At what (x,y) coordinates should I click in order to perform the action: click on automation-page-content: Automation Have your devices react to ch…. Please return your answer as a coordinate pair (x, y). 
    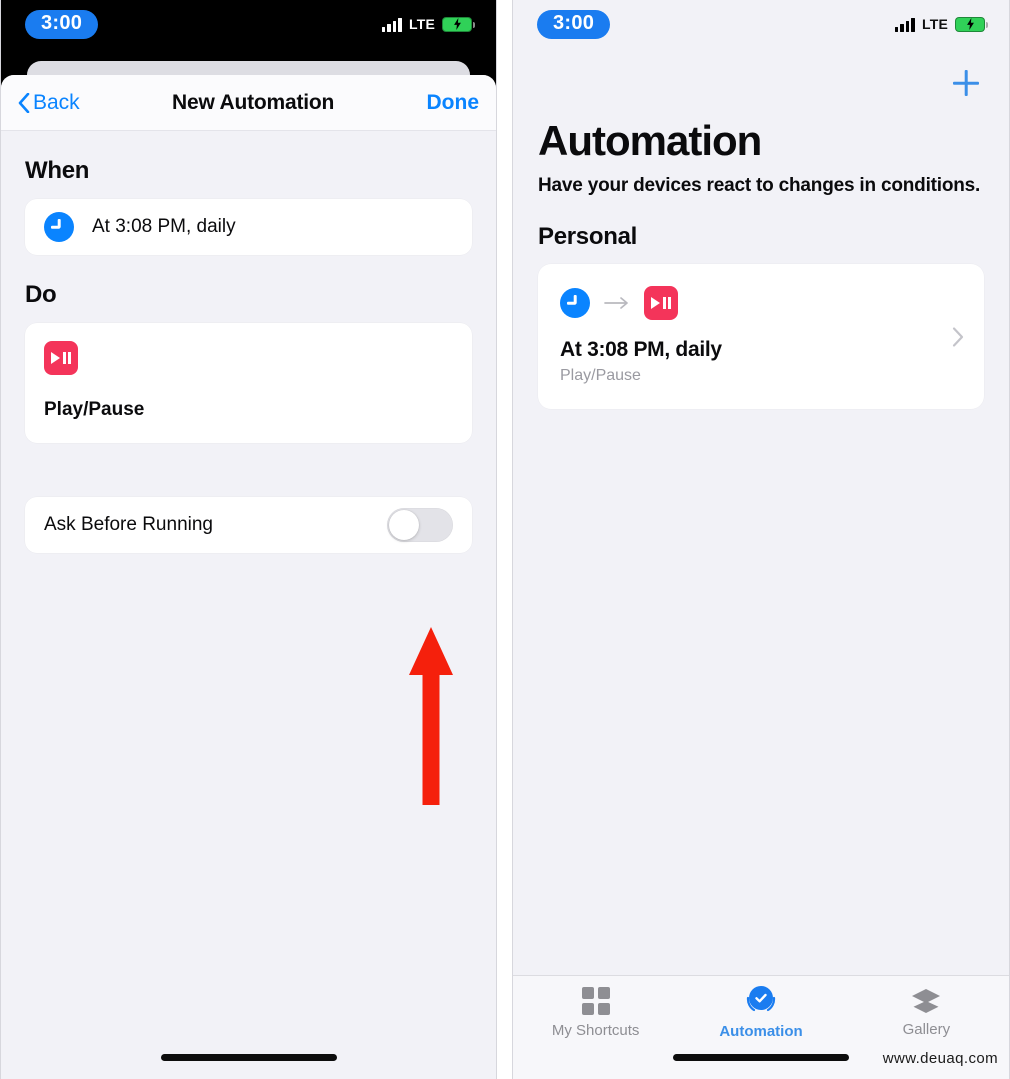
    Looking at the image, I should click on (761, 263).